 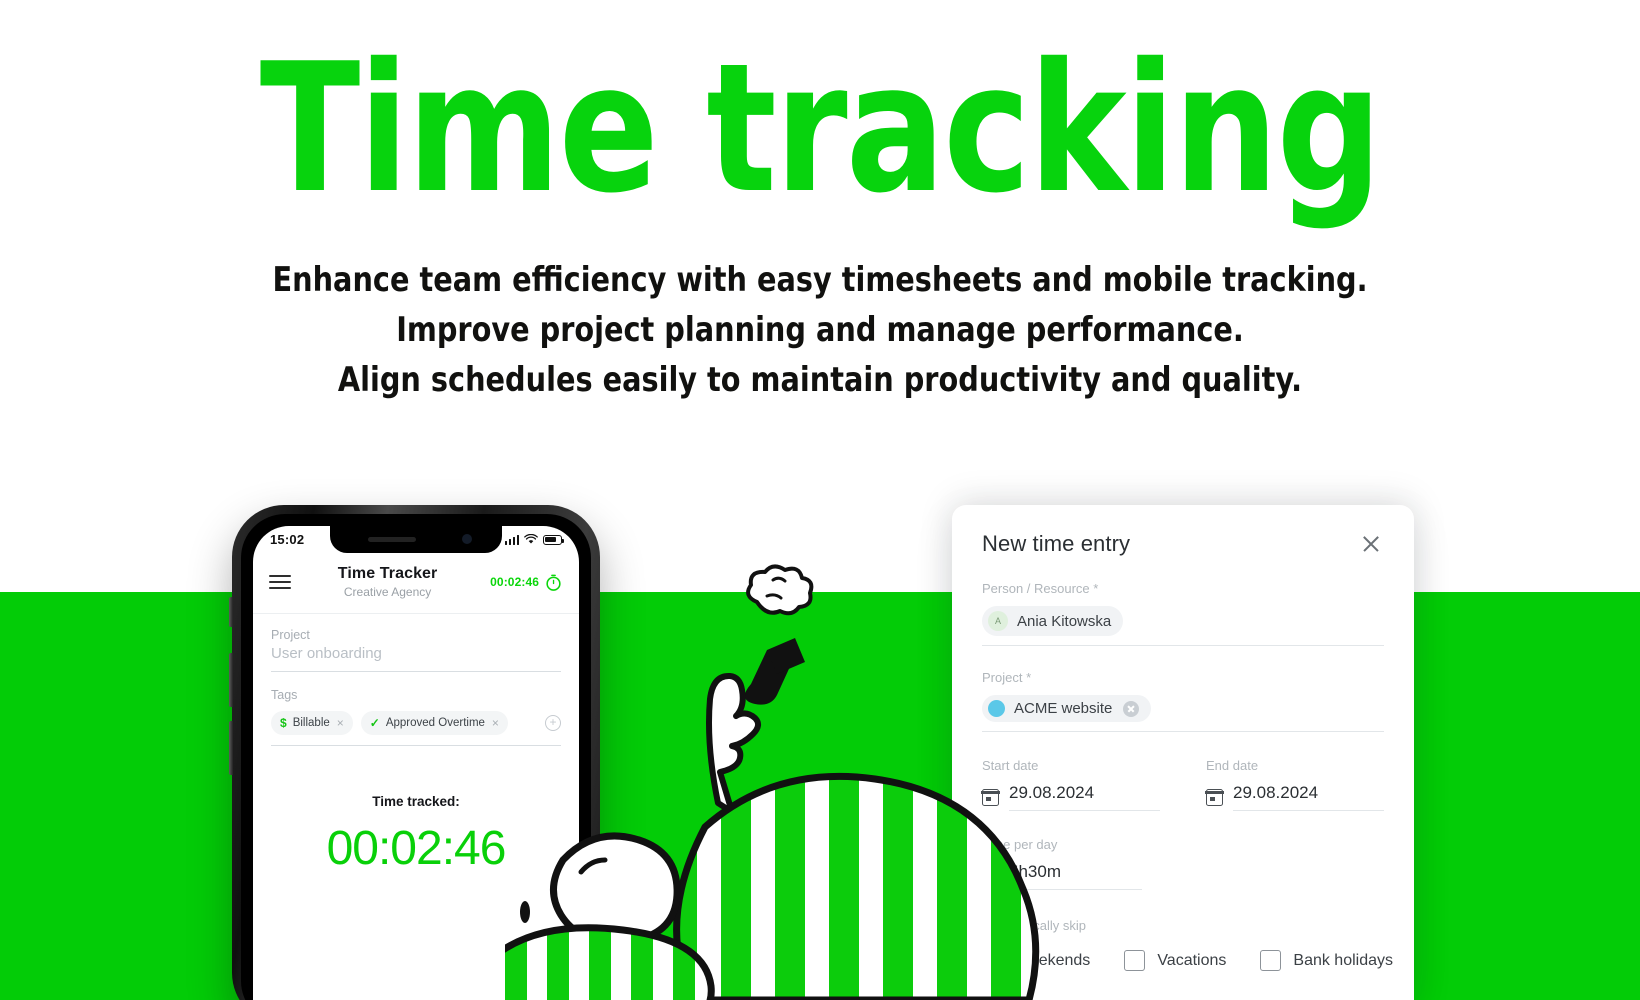 I want to click on checkbox-bank-holidays: Bank holidays, so click(x=1326, y=960).